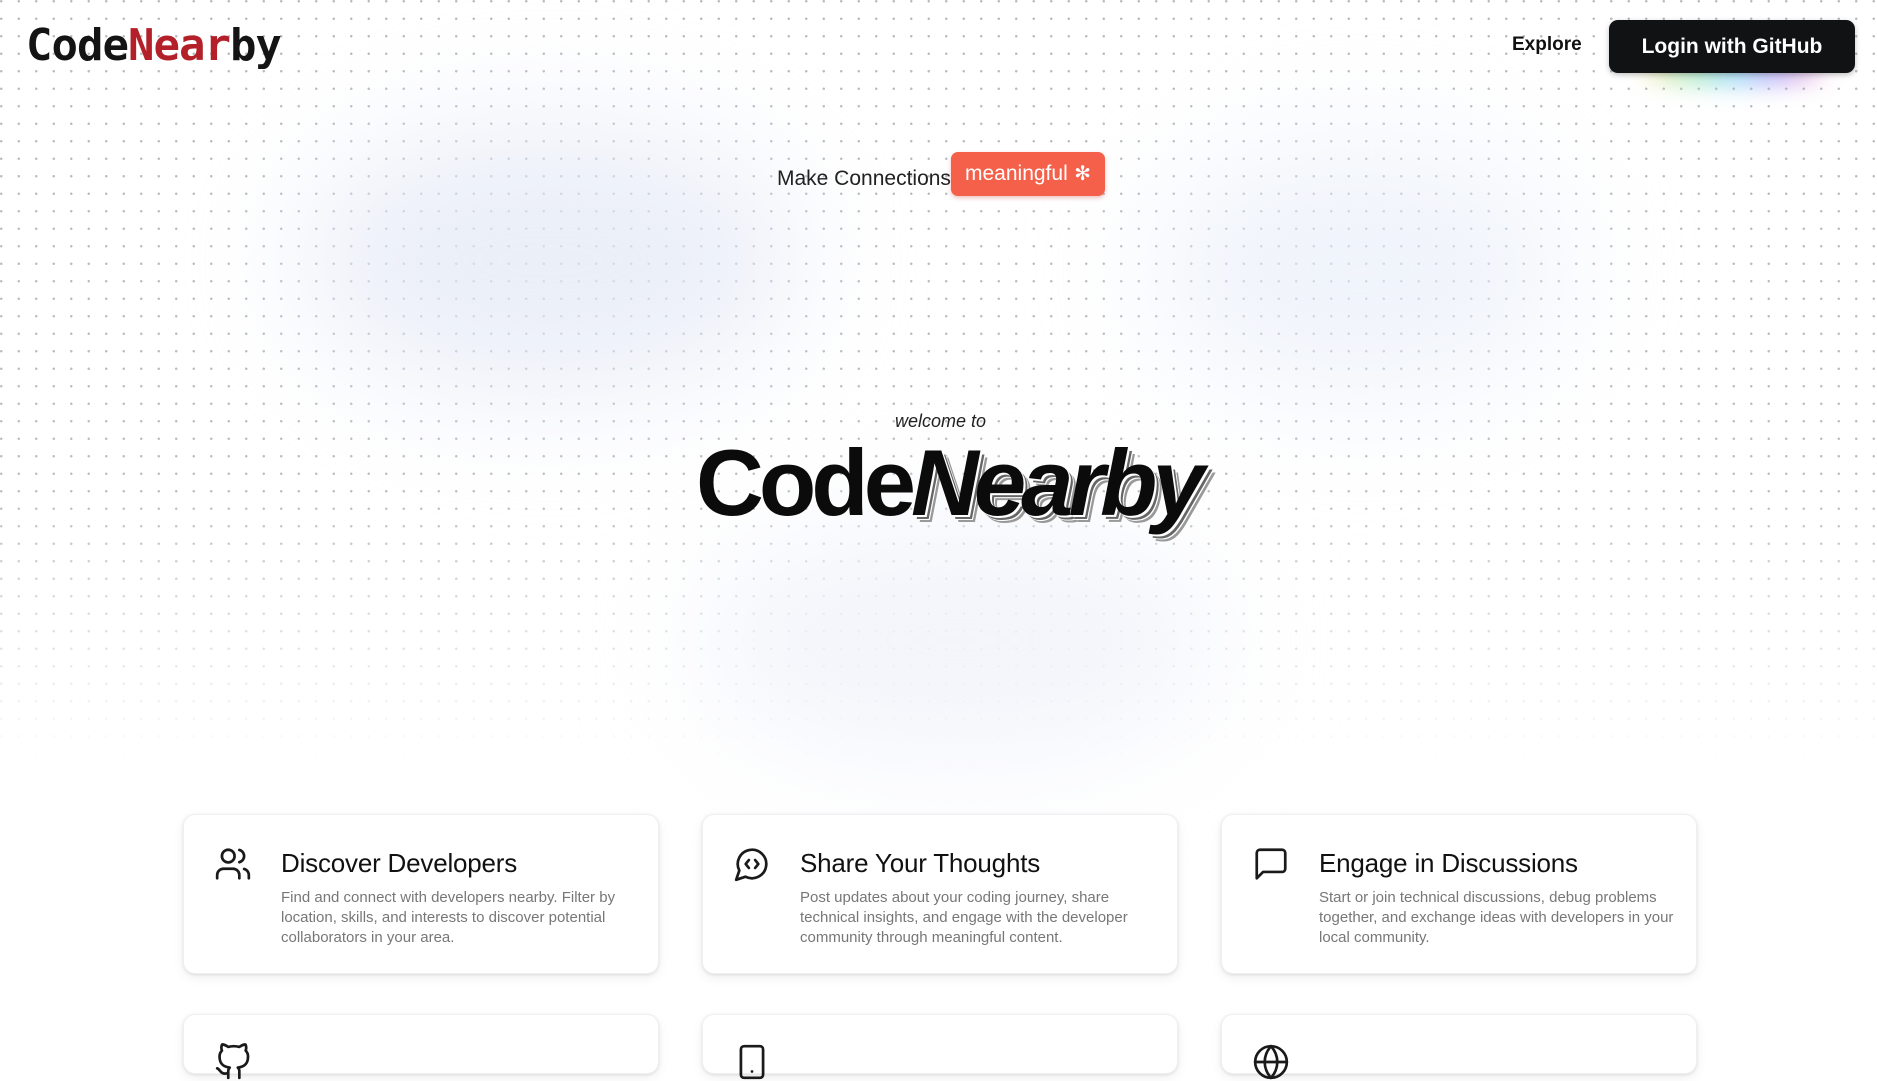  I want to click on github-icon, so click(232, 1061).